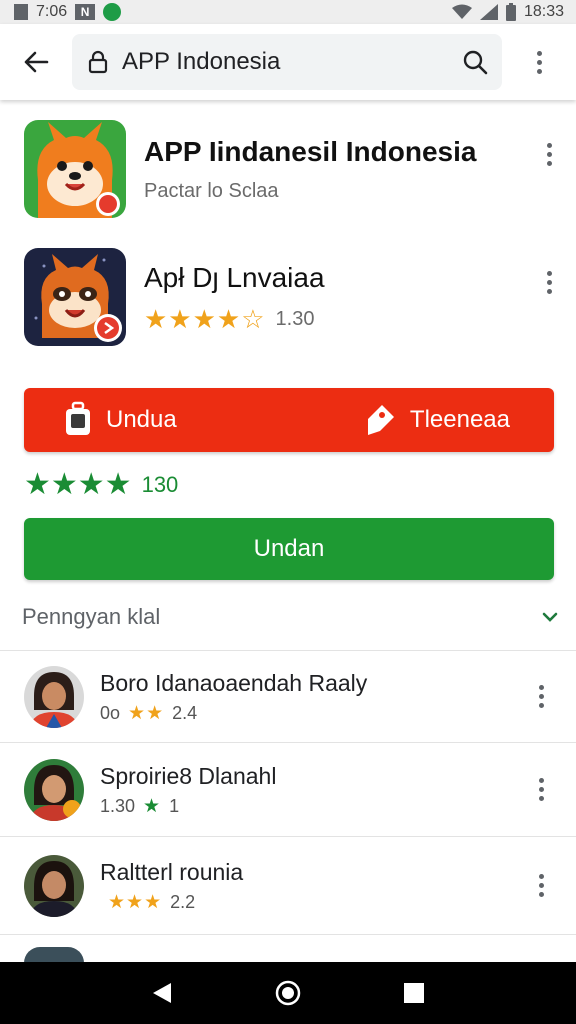 The image size is (576, 1024). I want to click on signal-icon, so click(488, 12).